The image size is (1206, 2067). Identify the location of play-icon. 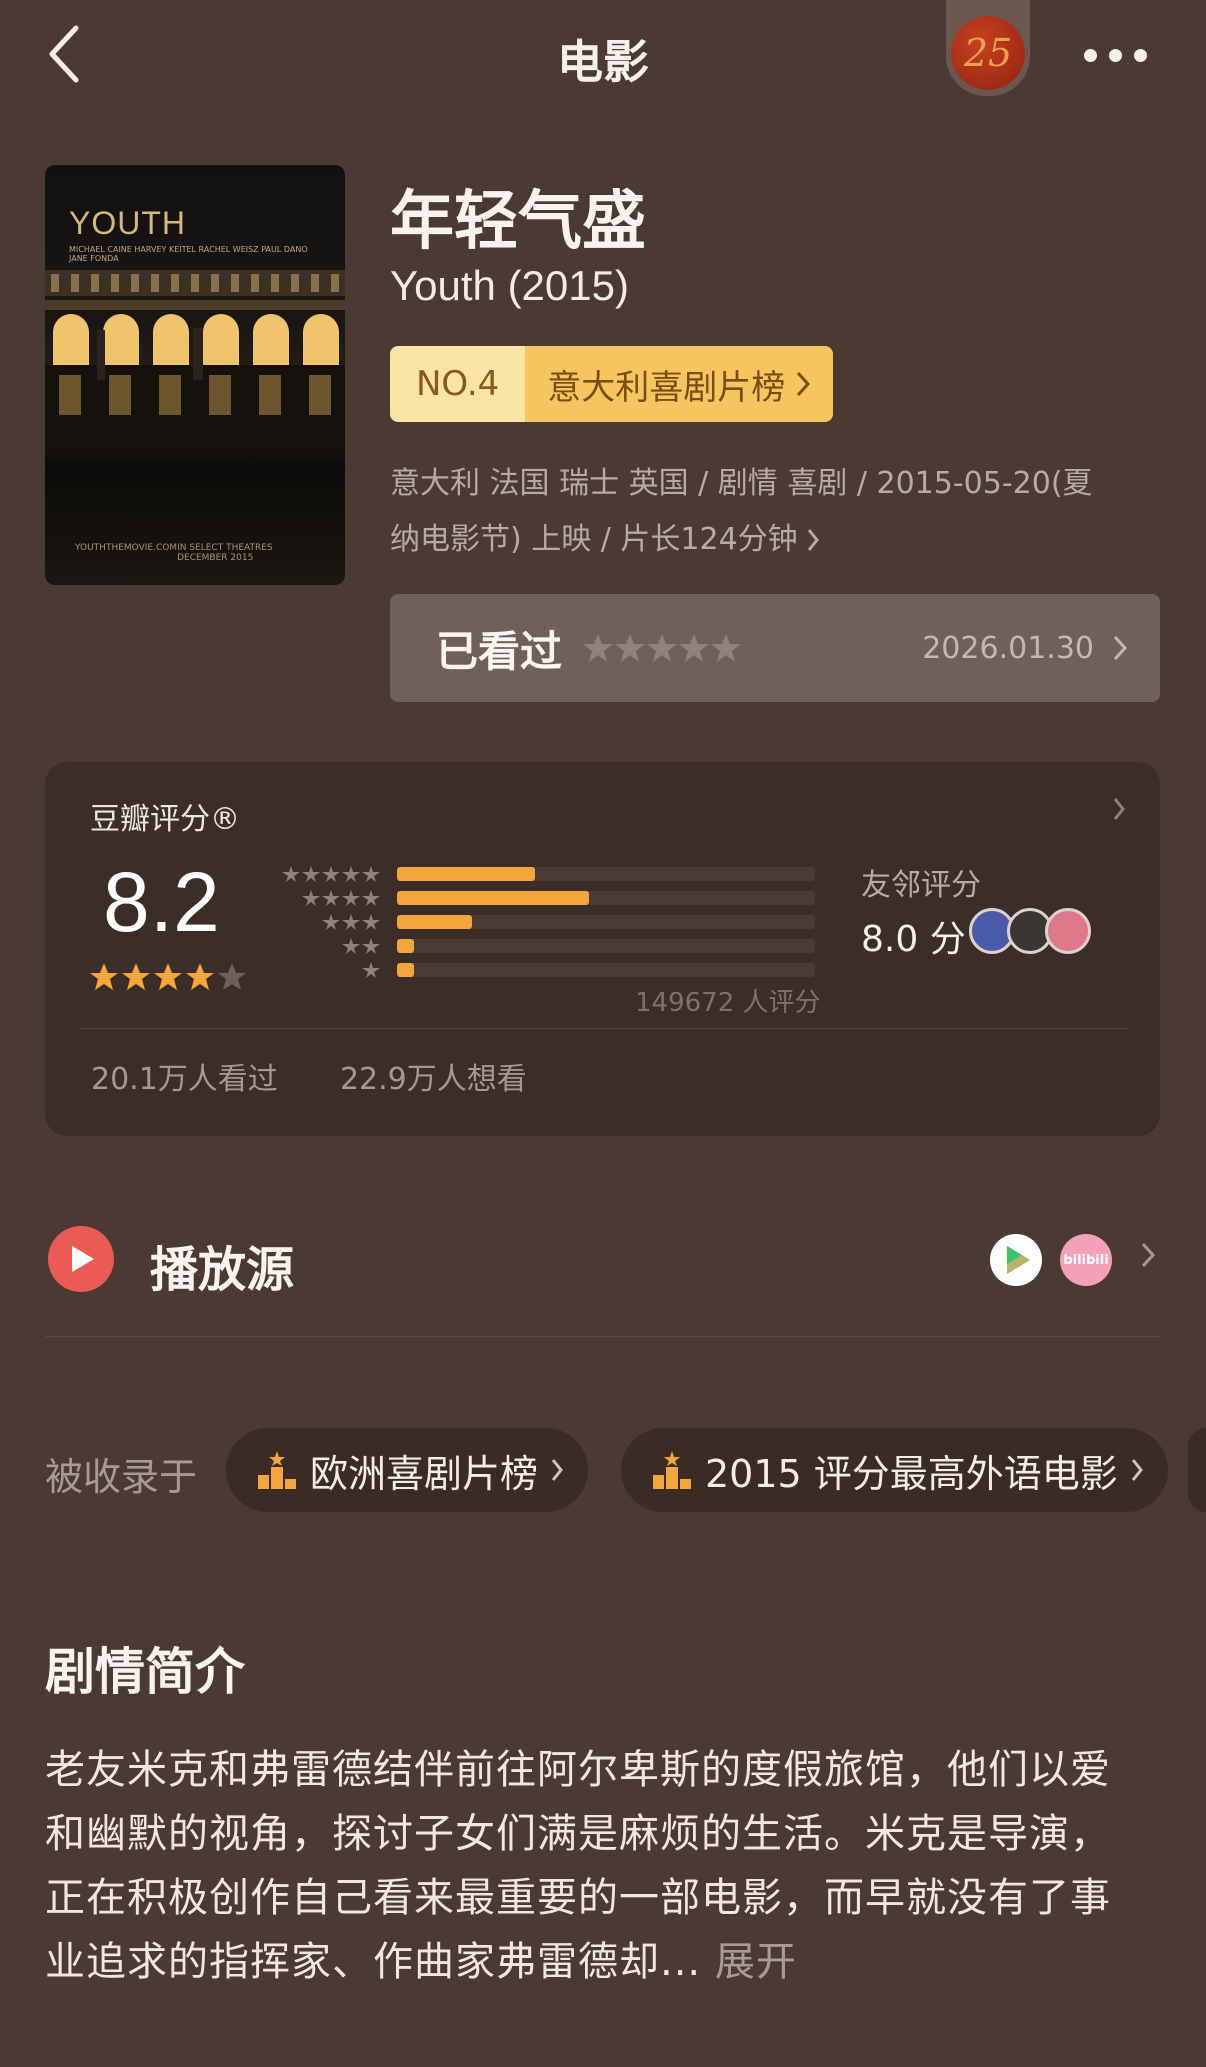
(81, 1259).